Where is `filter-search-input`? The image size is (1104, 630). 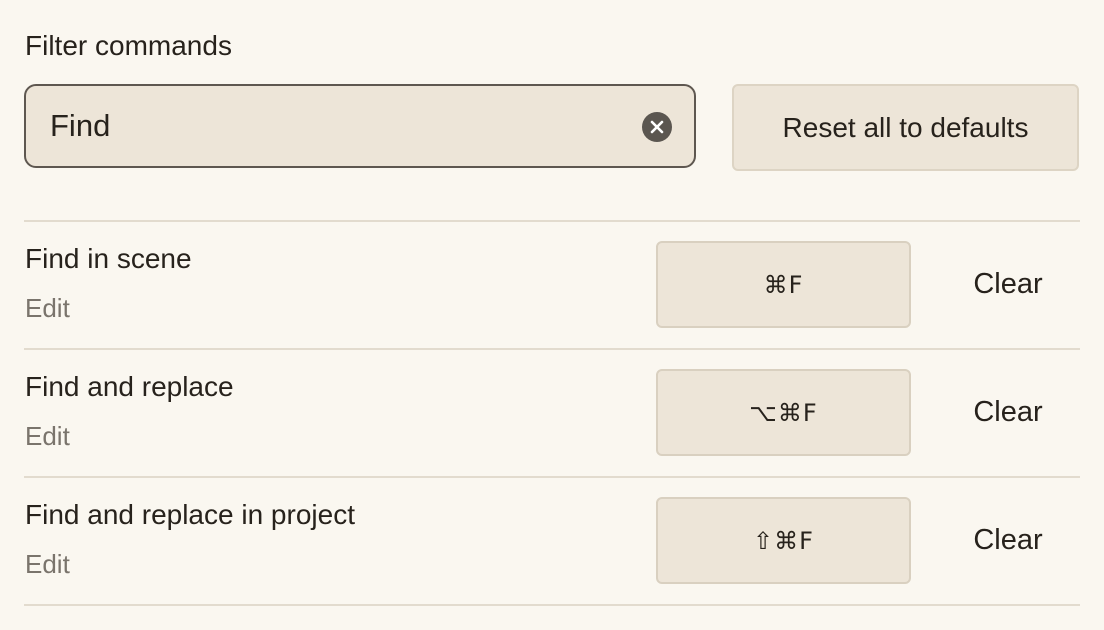
filter-search-input is located at coordinates (345, 126).